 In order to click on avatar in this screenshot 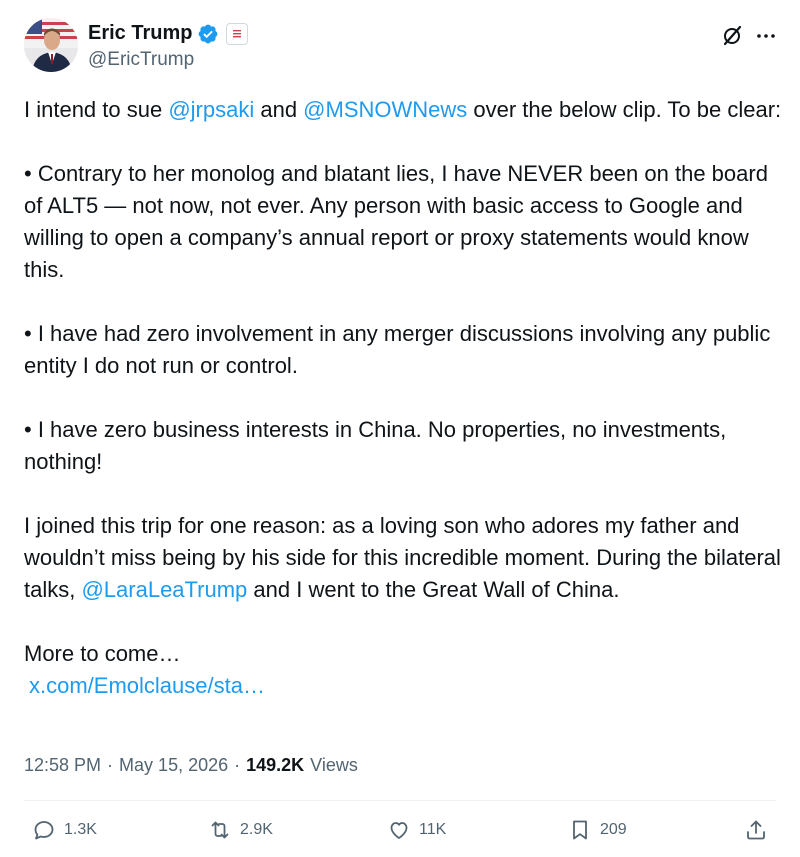, I will do `click(51, 45)`.